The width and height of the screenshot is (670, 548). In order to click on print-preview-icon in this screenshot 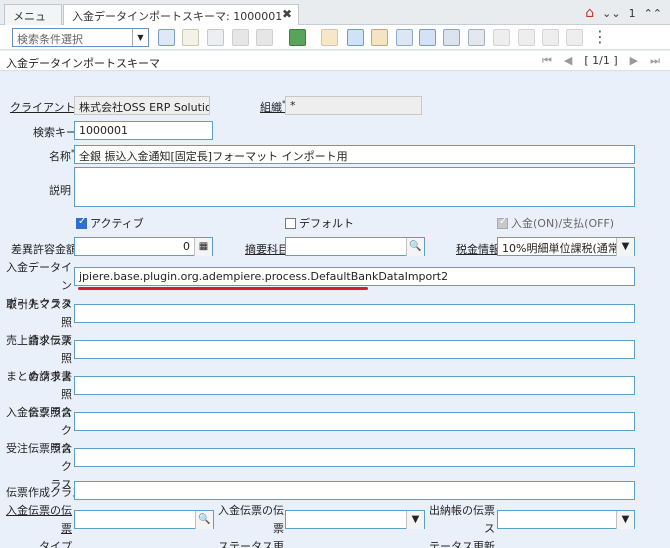, I will do `click(476, 37)`.